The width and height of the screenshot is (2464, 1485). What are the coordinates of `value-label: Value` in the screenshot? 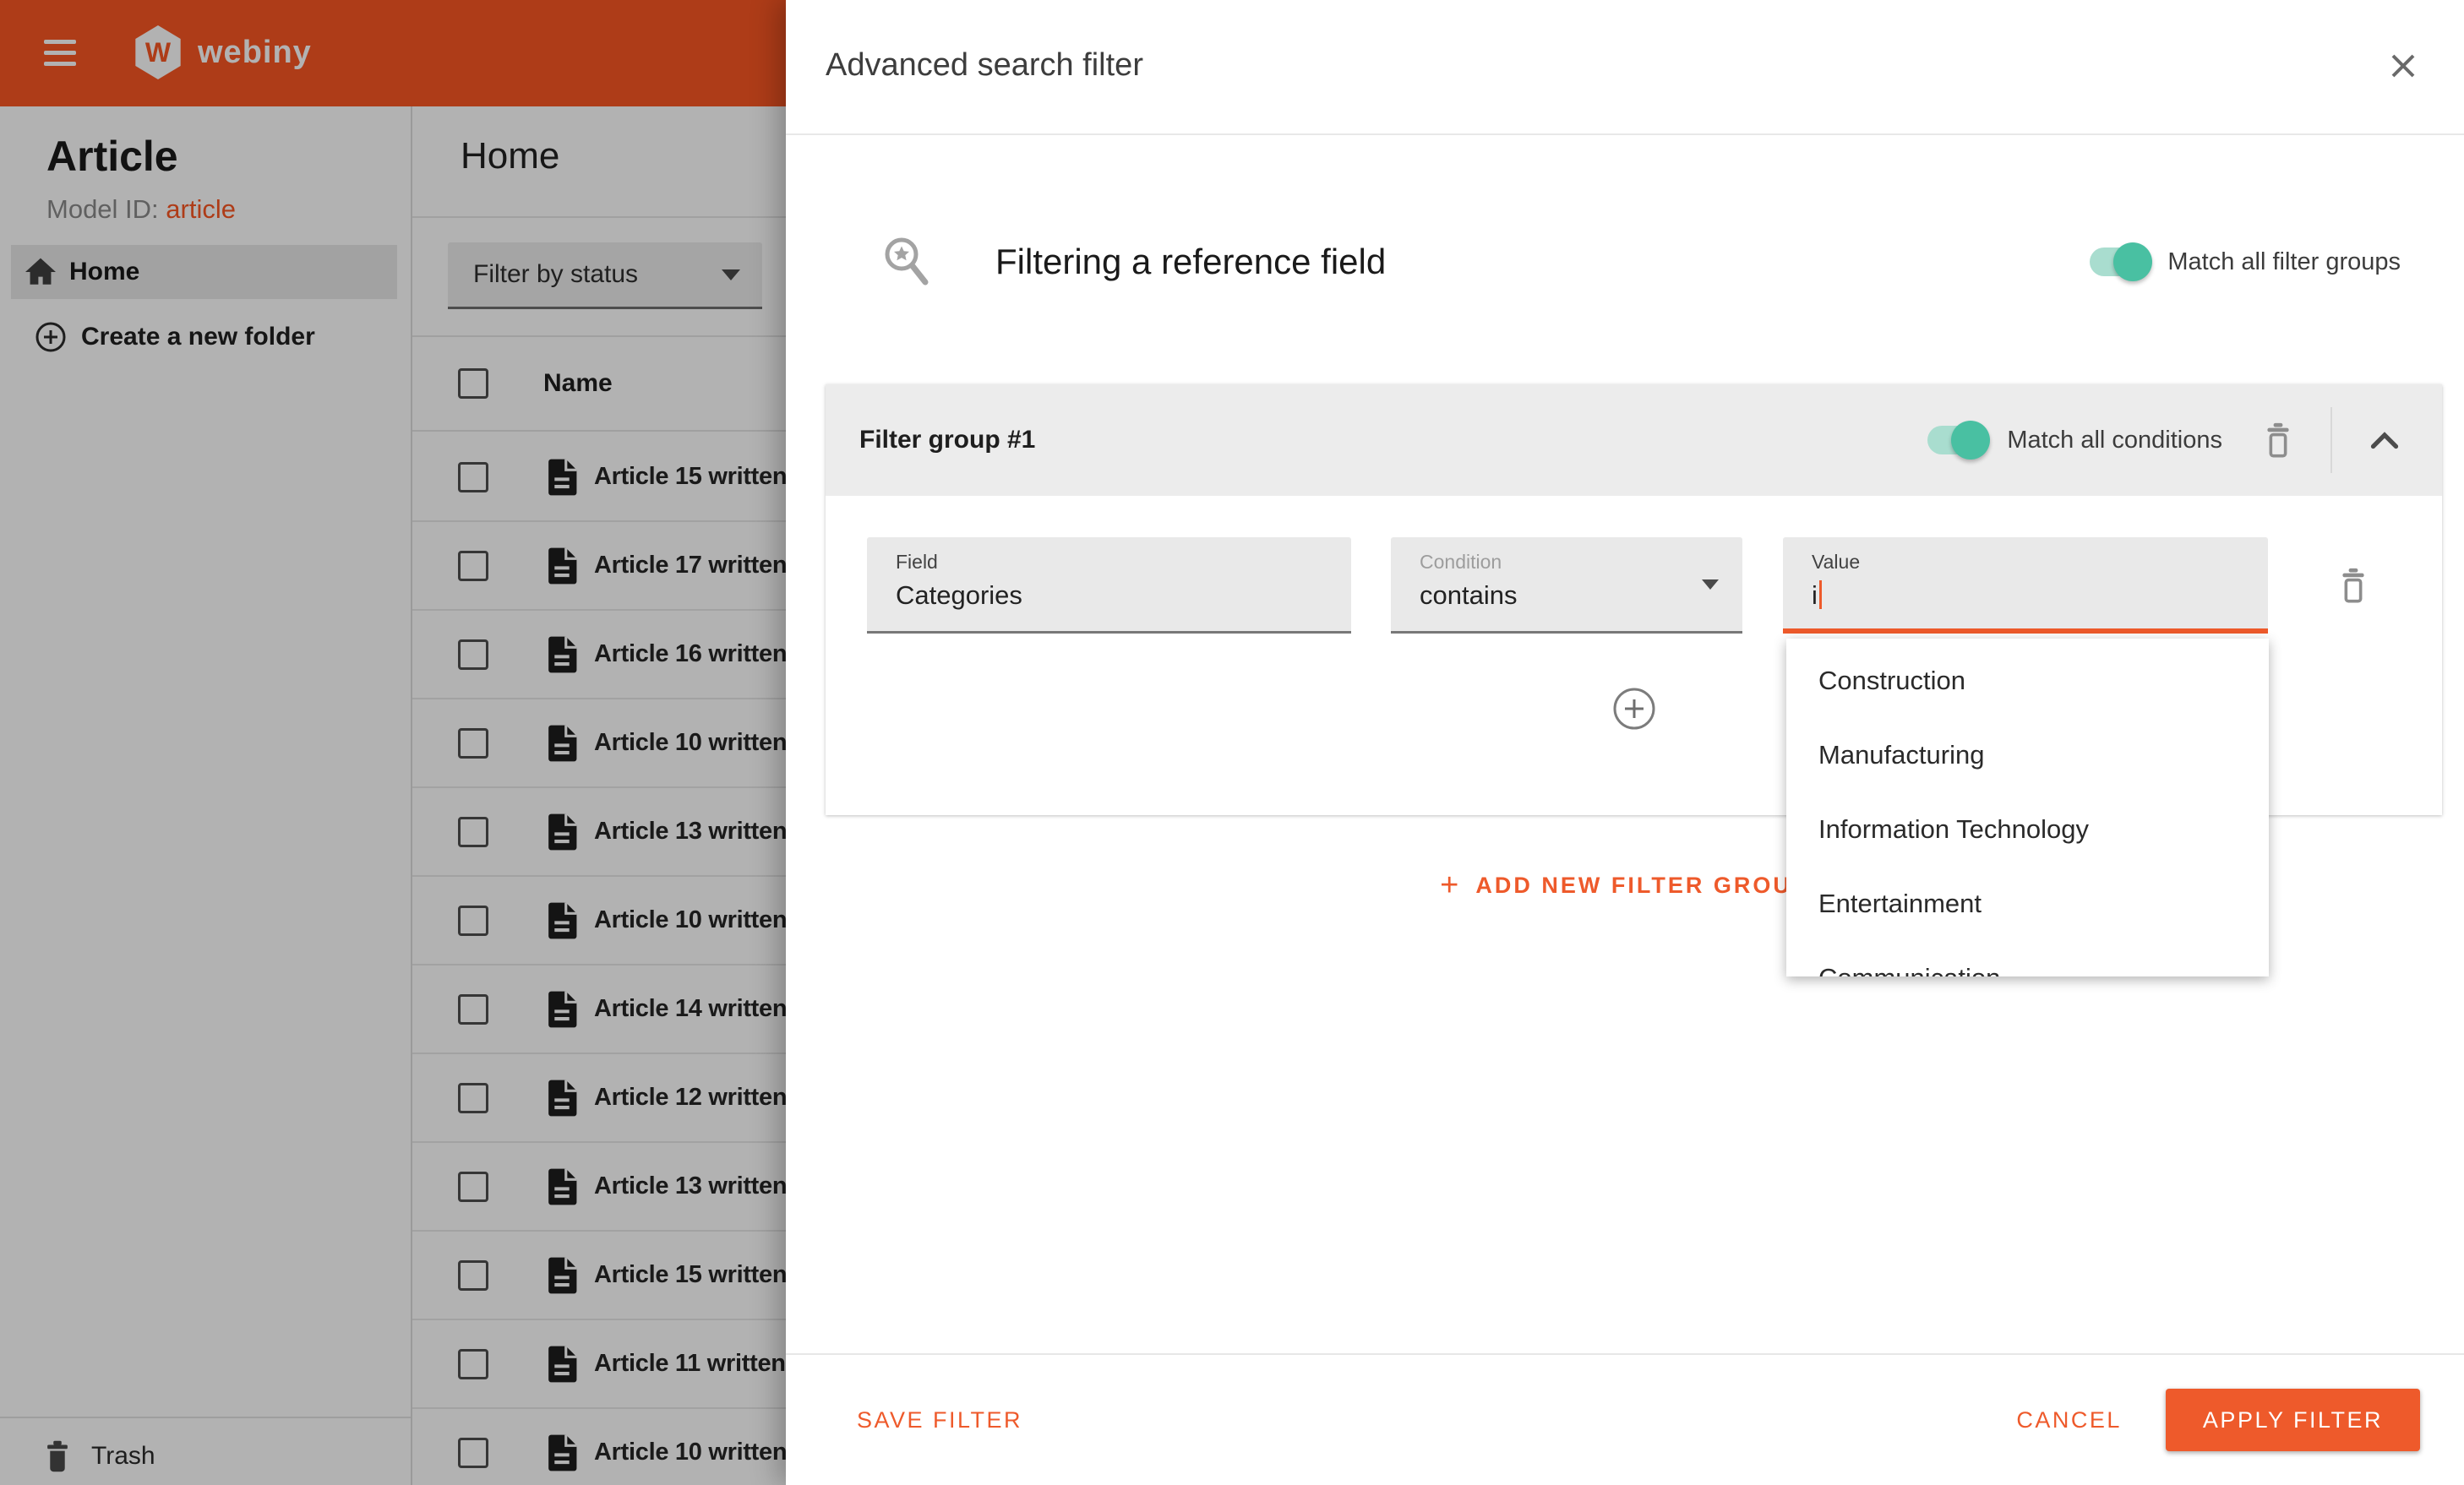 It's located at (1837, 562).